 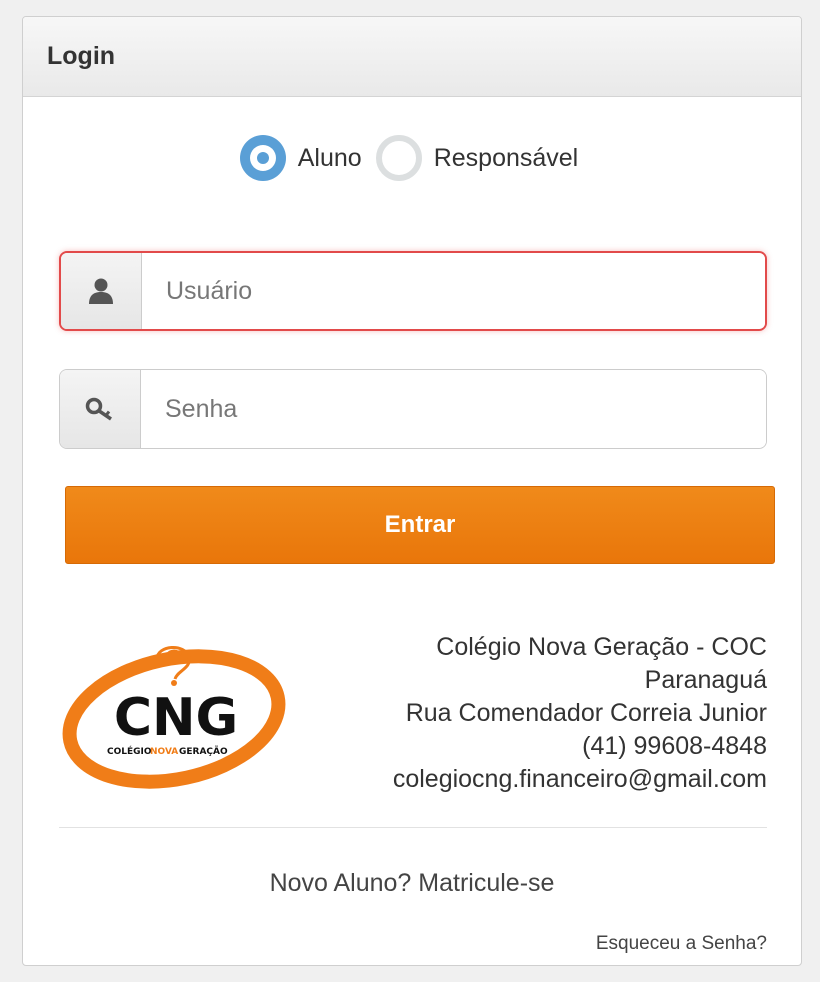 I want to click on school-logo: CNG COLÉGIO NOVA GERAÇÃO, so click(x=174, y=711).